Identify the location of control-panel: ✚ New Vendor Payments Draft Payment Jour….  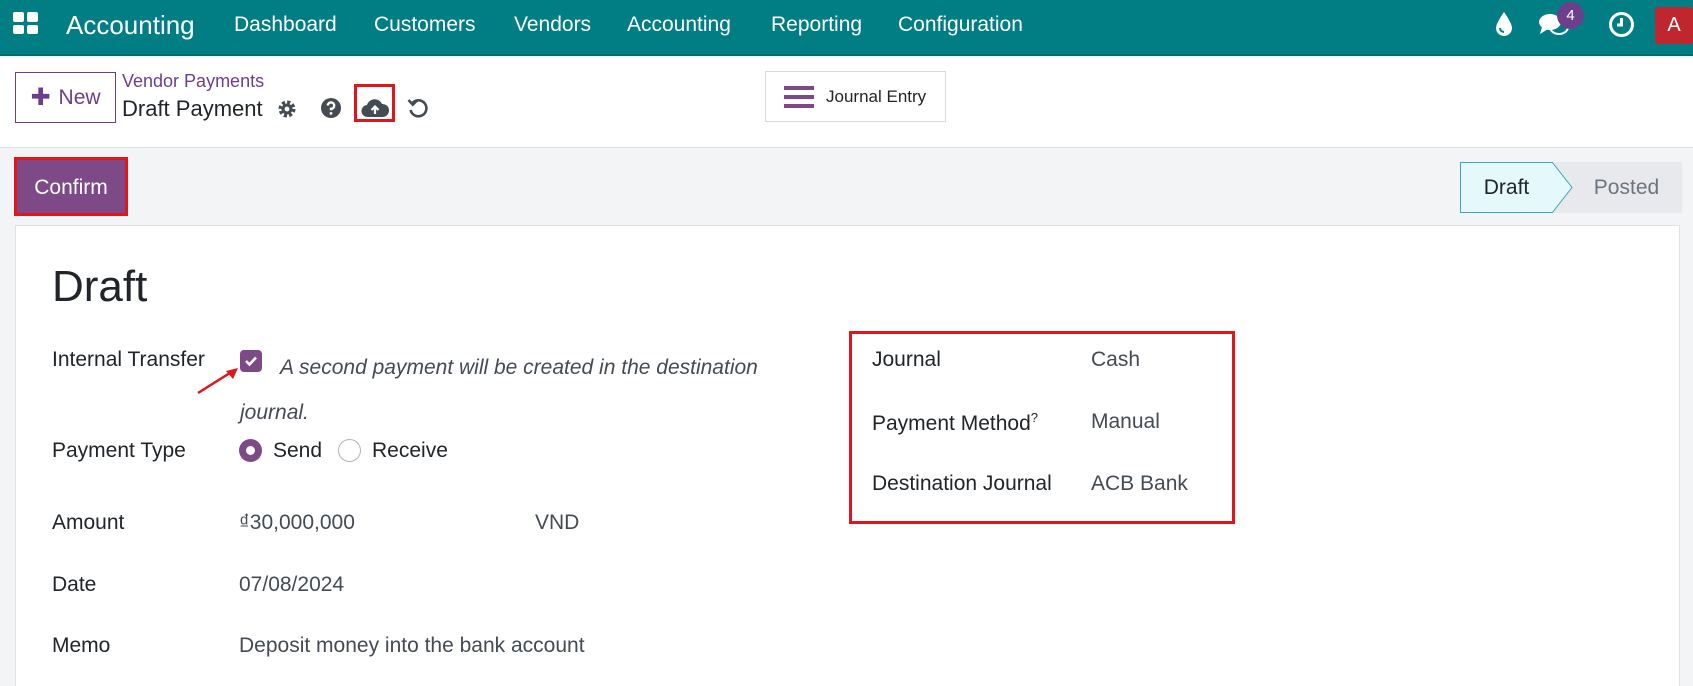
(846, 103).